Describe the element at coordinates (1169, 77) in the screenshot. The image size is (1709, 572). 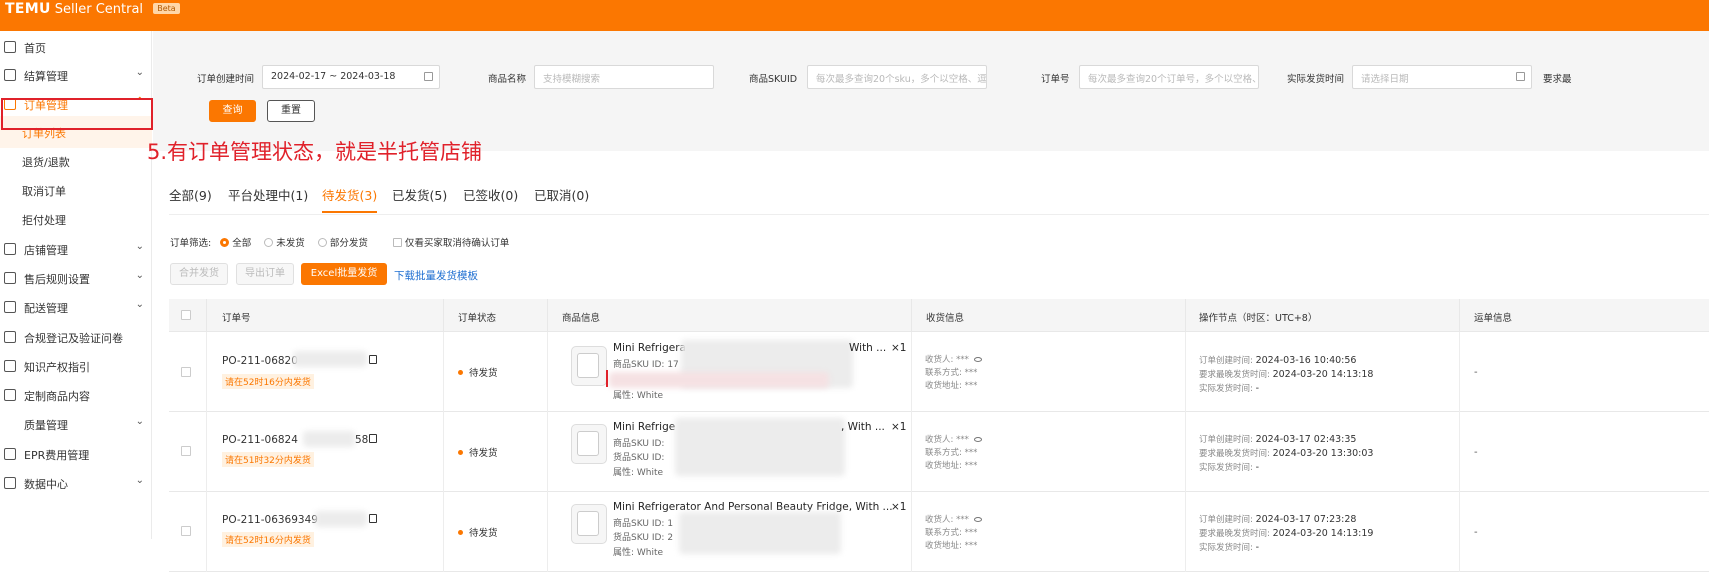
I see `order-no-input: 每次最多查询20个订单号，多个以空格、逗` at that location.